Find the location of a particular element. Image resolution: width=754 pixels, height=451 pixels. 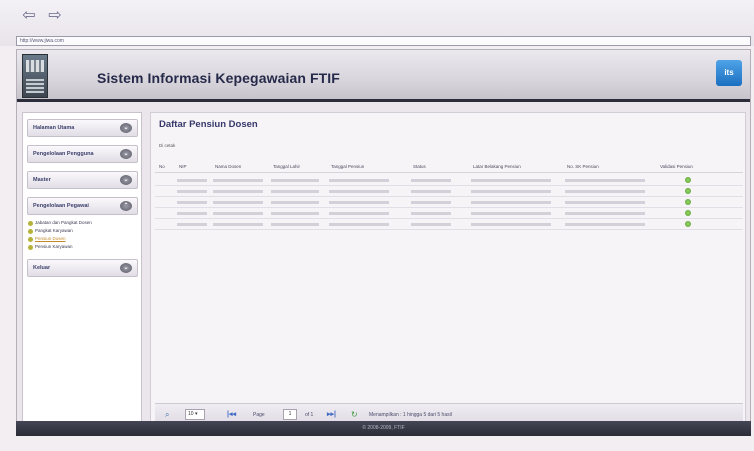

submenu-label: Pangkat Karyawan is located at coordinates (54, 230).